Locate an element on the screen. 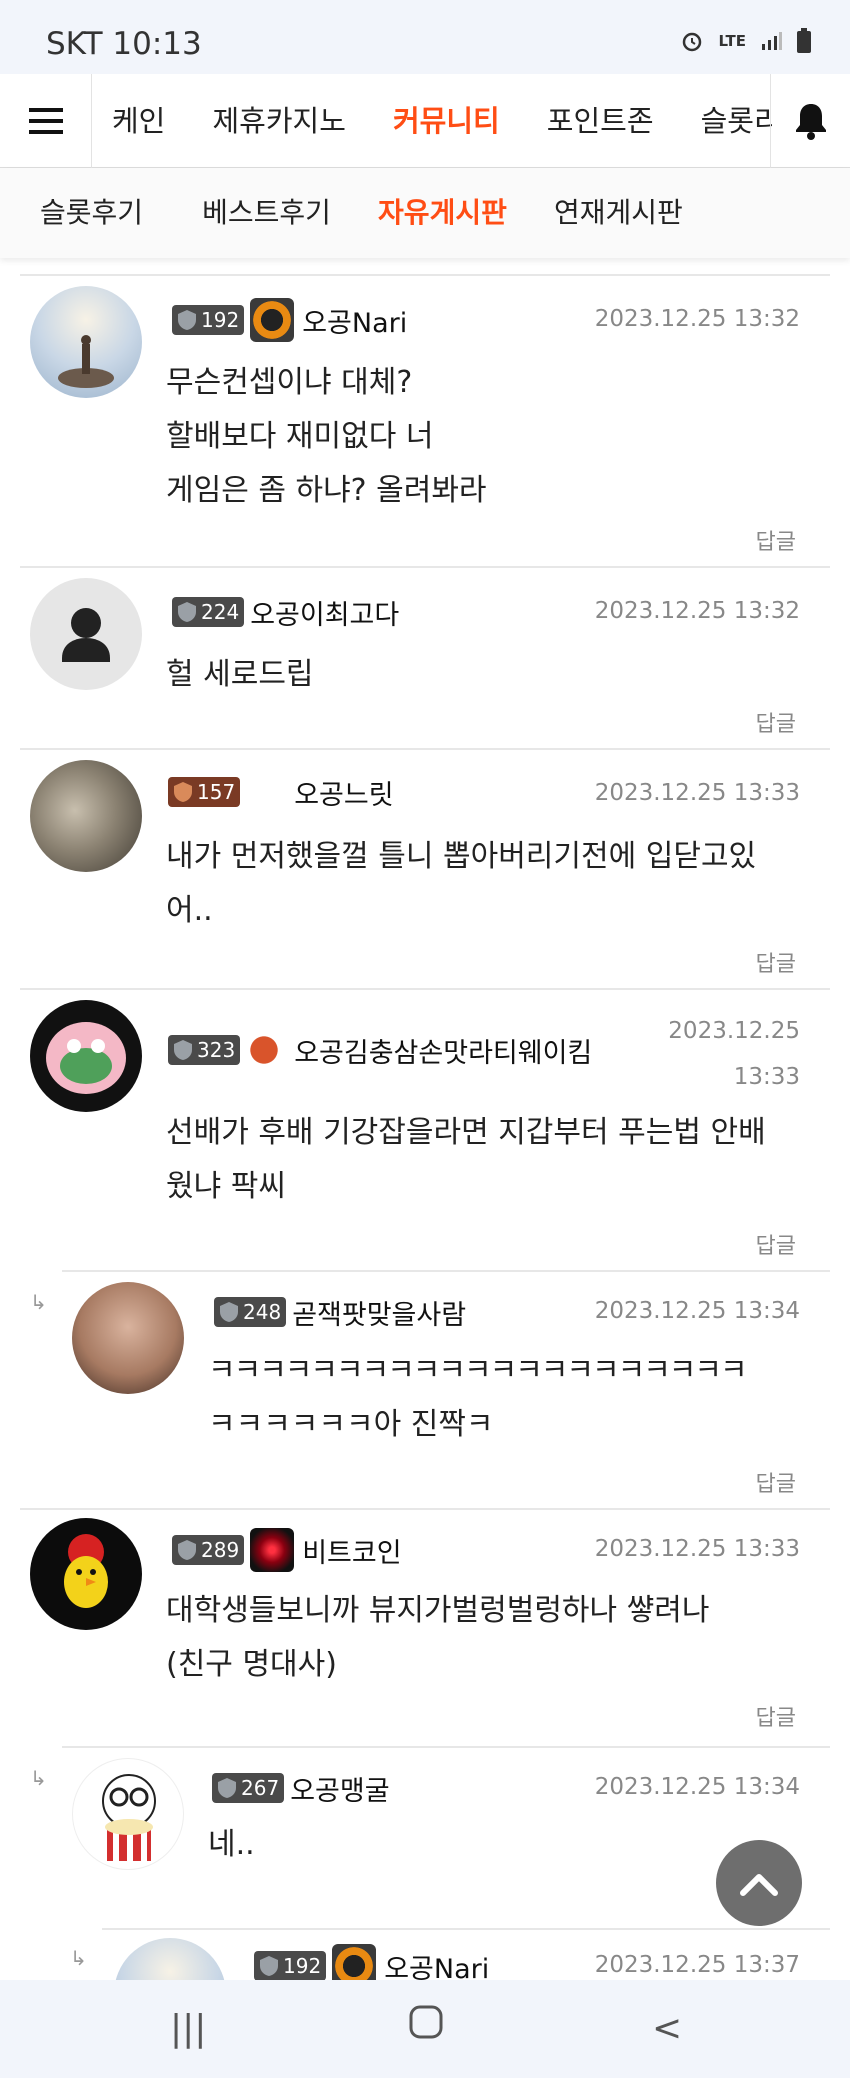 The image size is (850, 2078). comment-body: ㅋㅋㅋㅋㅋㅋㅋㅋㅋㅋㅋㅋㅋㅋㅋㅋㅋㅋㅋㅋㅋ ㅋㅋㅋㅋㅋㅋ아 진짝ㅋ is located at coordinates (478, 1397).